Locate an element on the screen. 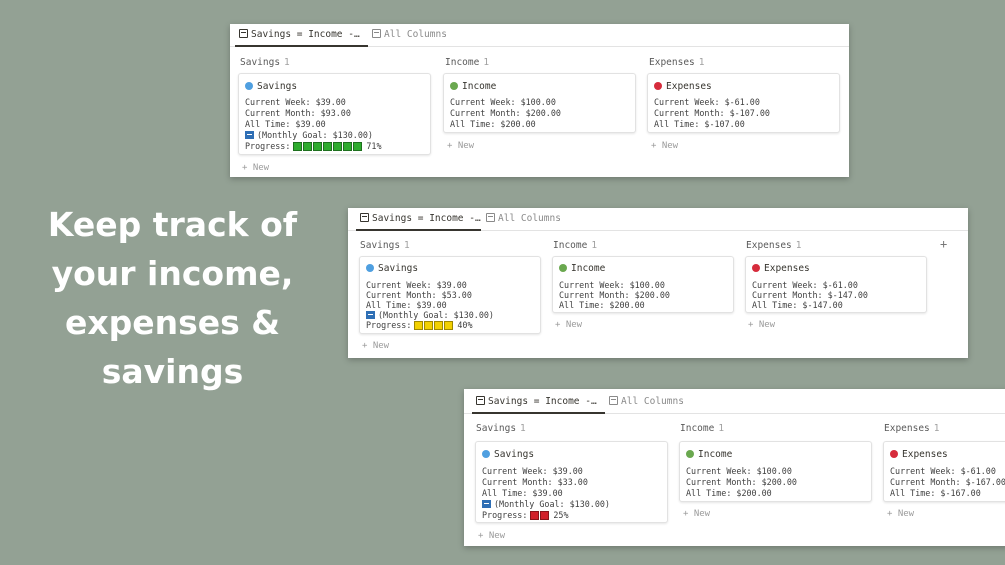 The height and width of the screenshot is (565, 1005). add-column-button: + is located at coordinates (943, 244).